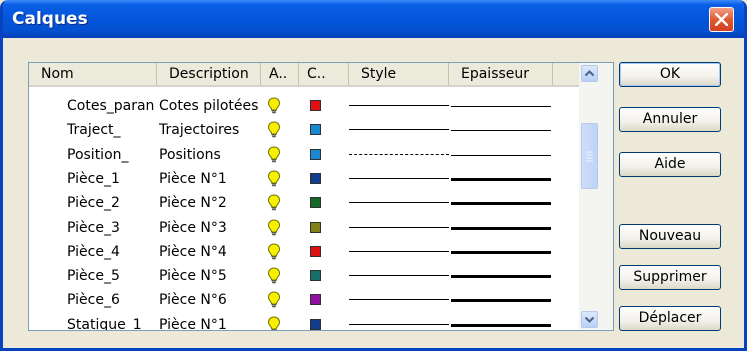  I want to click on title-bar: Calques, so click(373, 19).